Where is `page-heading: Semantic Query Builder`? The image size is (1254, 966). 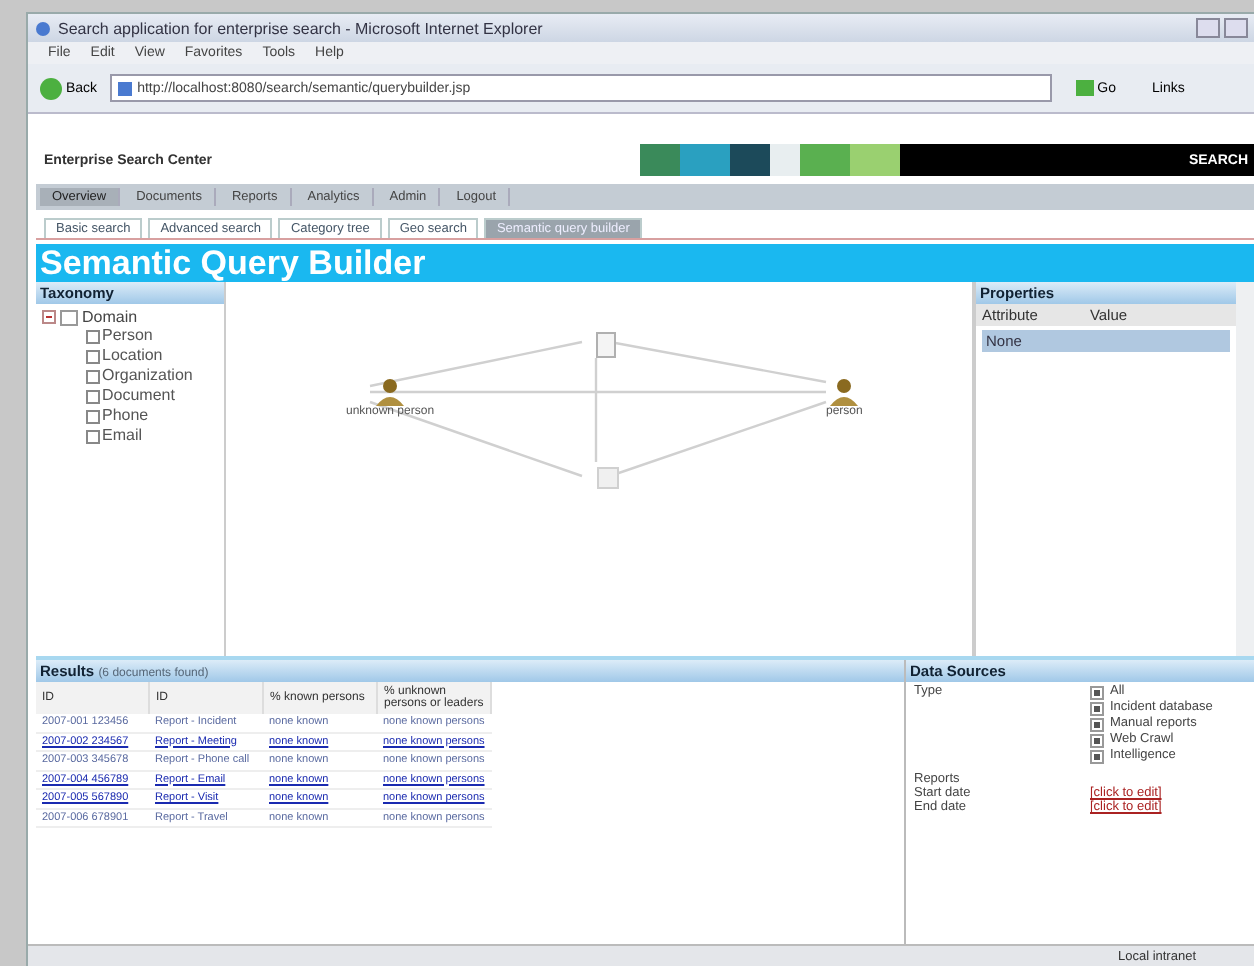 page-heading: Semantic Query Builder is located at coordinates (645, 263).